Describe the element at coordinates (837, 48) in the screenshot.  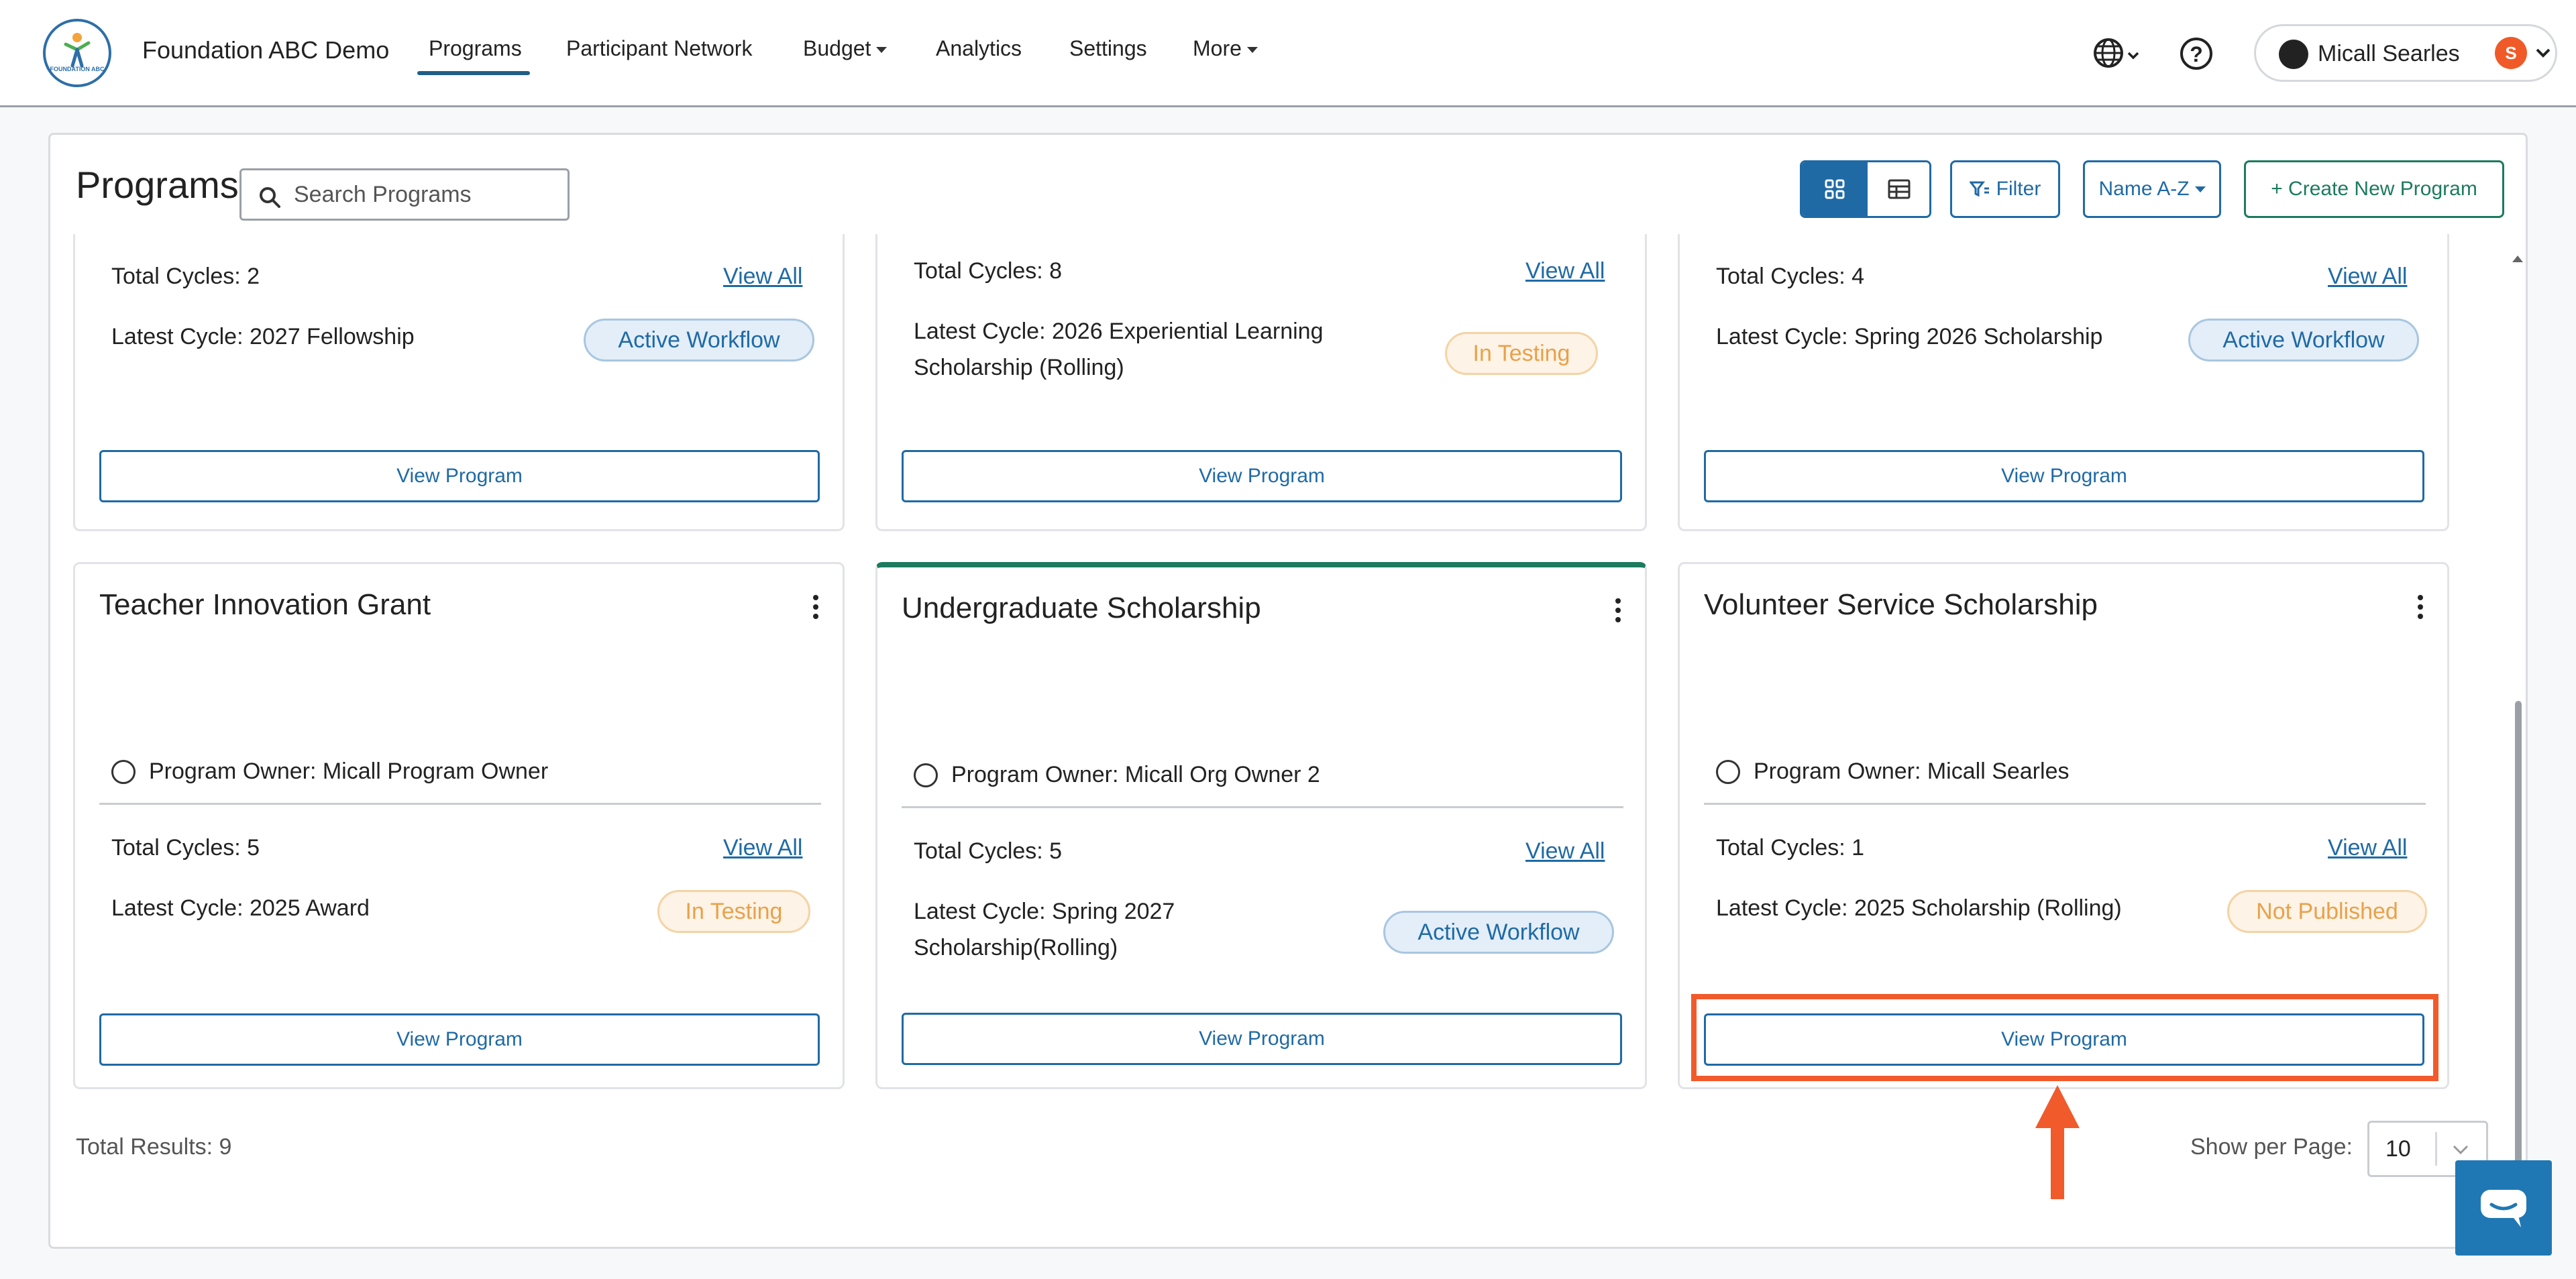
I see `nav-budget-label: Budget` at that location.